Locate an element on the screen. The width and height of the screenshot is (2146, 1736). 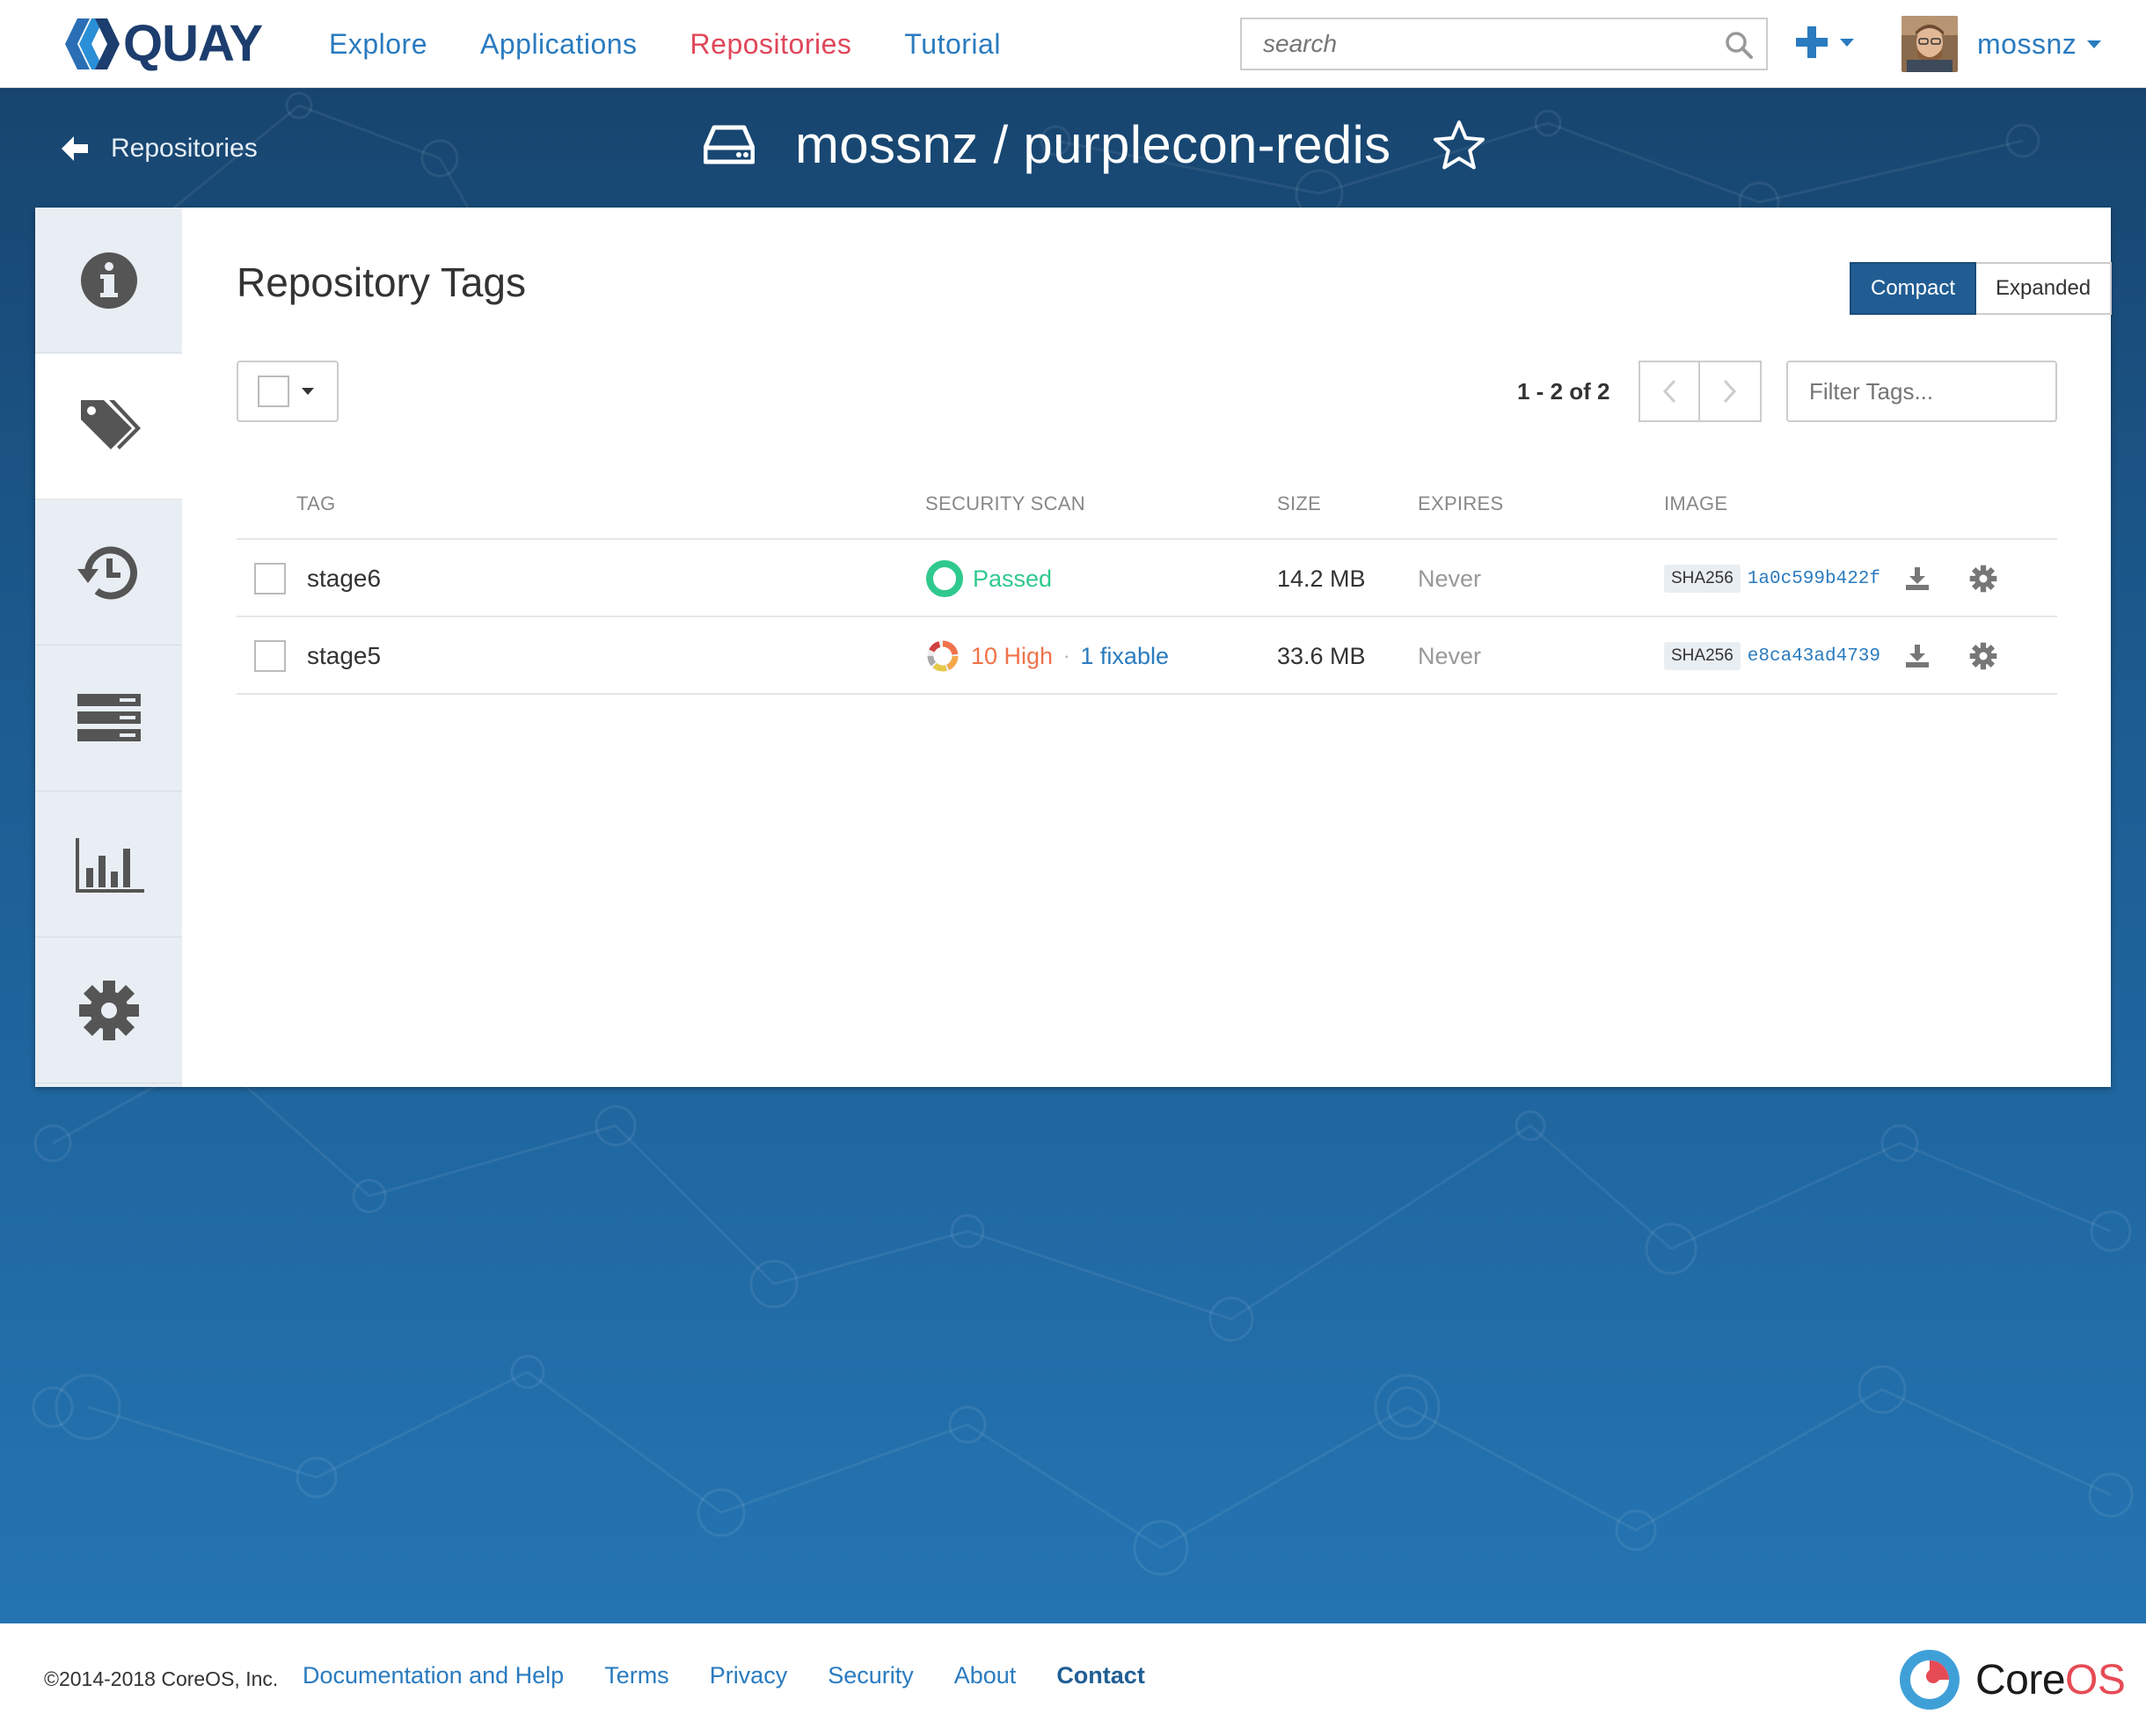
filter-tags-input is located at coordinates (1922, 392).